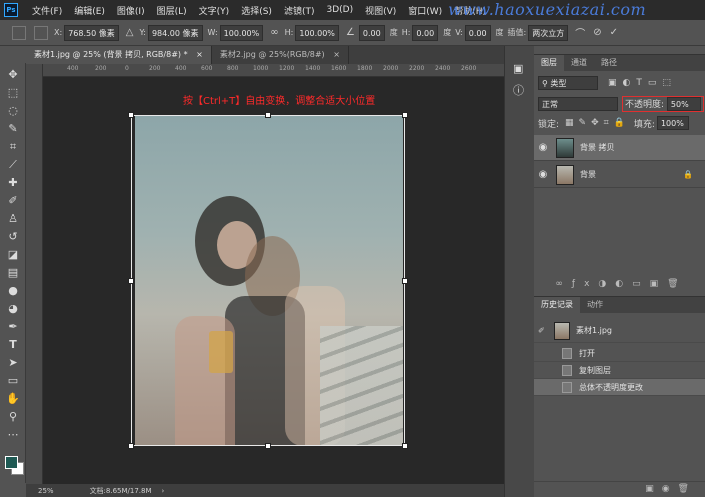 The image size is (705, 497). I want to click on h-input: 100.00%, so click(317, 32).